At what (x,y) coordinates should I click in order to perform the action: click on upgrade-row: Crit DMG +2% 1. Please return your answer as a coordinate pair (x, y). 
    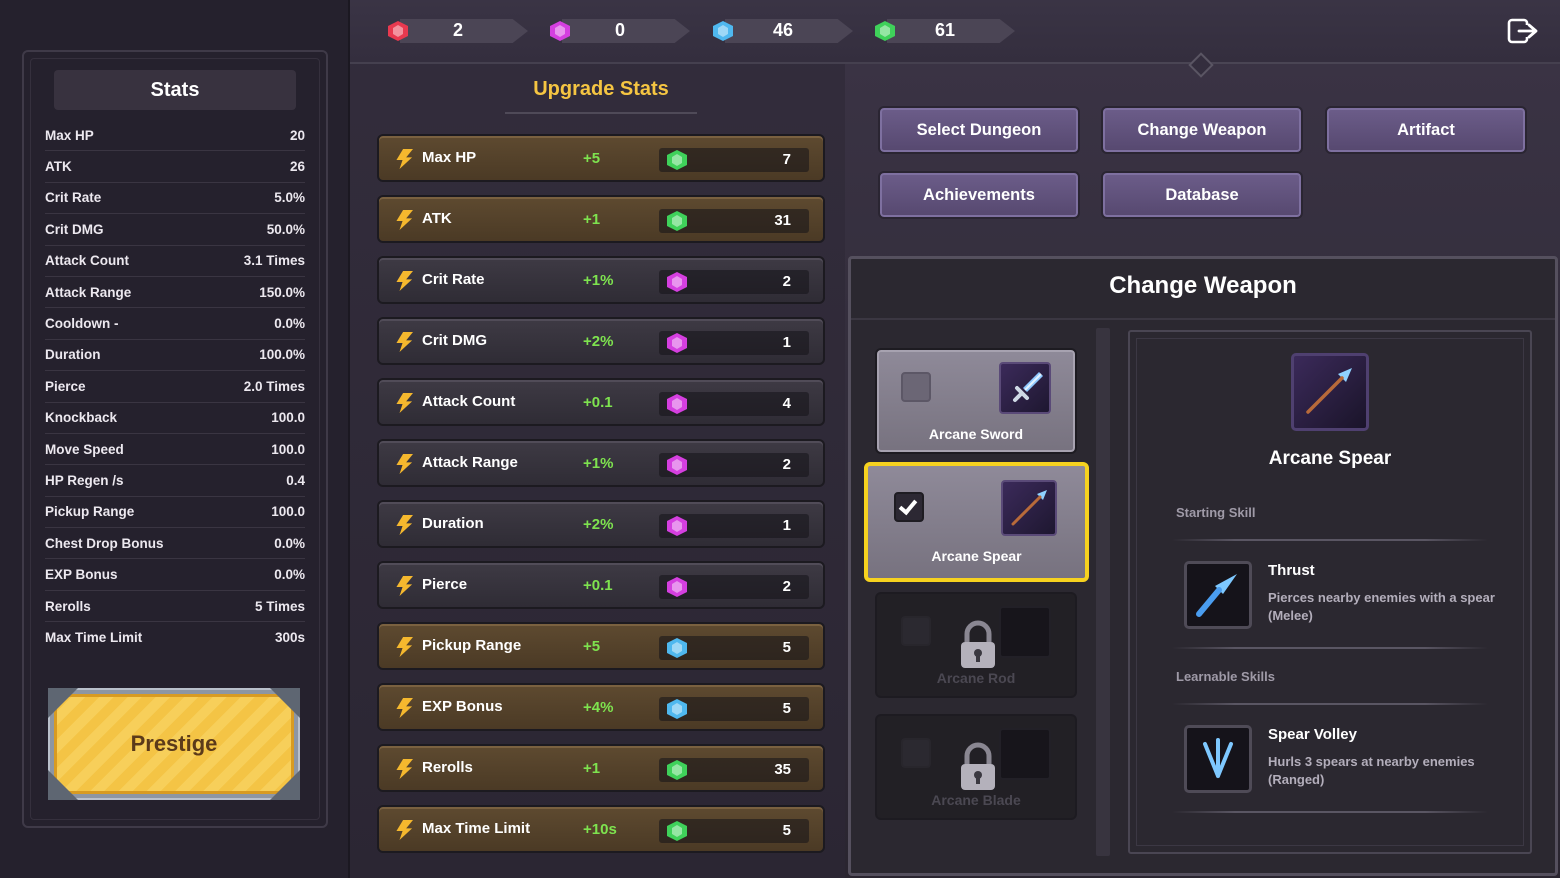
    Looking at the image, I should click on (601, 341).